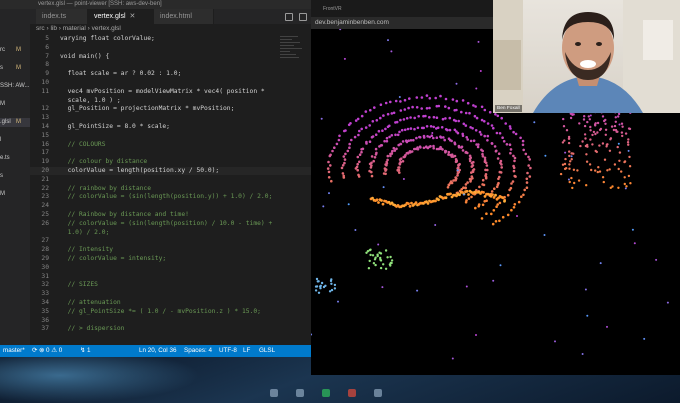 This screenshot has height=403, width=680. I want to click on code-line: 24, so click(170, 206).